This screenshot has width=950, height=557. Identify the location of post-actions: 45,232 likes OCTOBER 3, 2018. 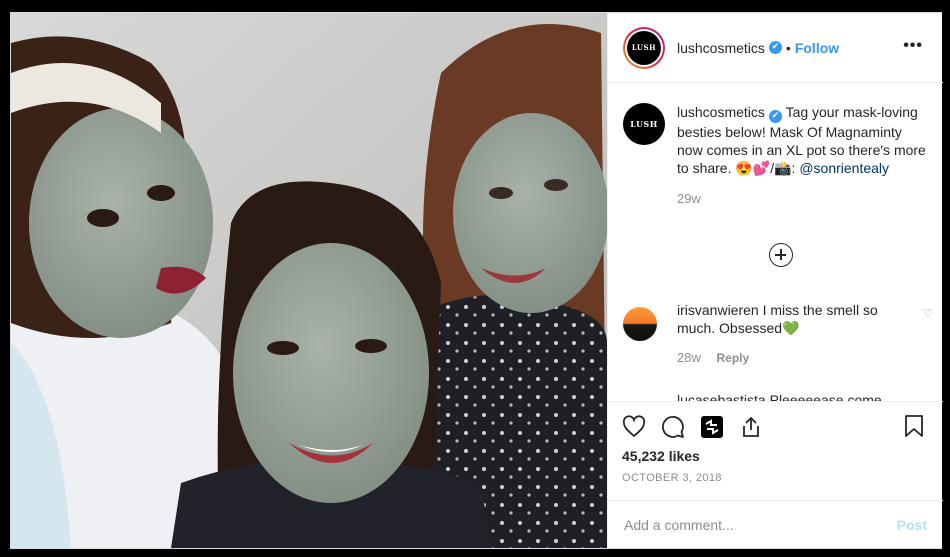
(775, 450).